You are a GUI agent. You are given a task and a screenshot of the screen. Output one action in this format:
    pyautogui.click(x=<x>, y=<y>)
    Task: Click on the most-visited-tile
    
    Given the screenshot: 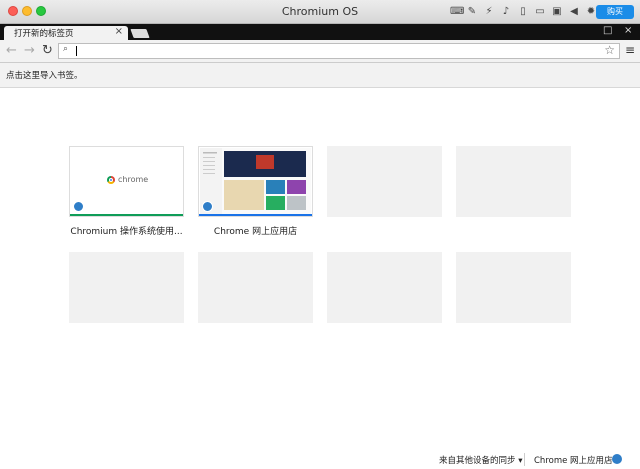 What is the action you would take?
    pyautogui.click(x=255, y=181)
    